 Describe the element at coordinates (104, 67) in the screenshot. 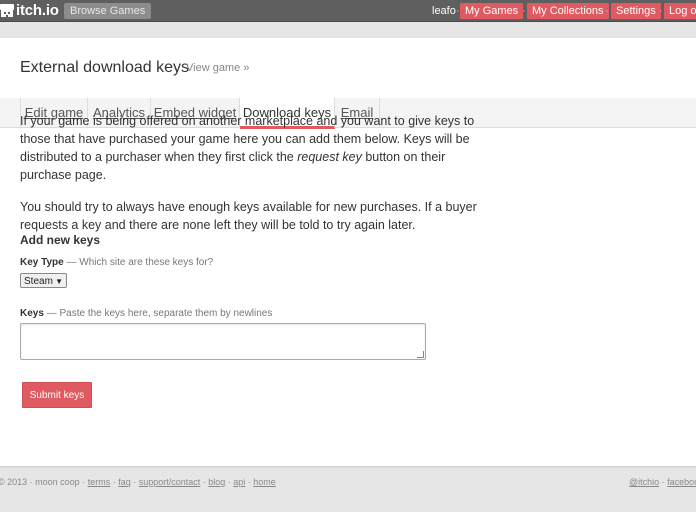

I see `page-title: External download keys` at that location.